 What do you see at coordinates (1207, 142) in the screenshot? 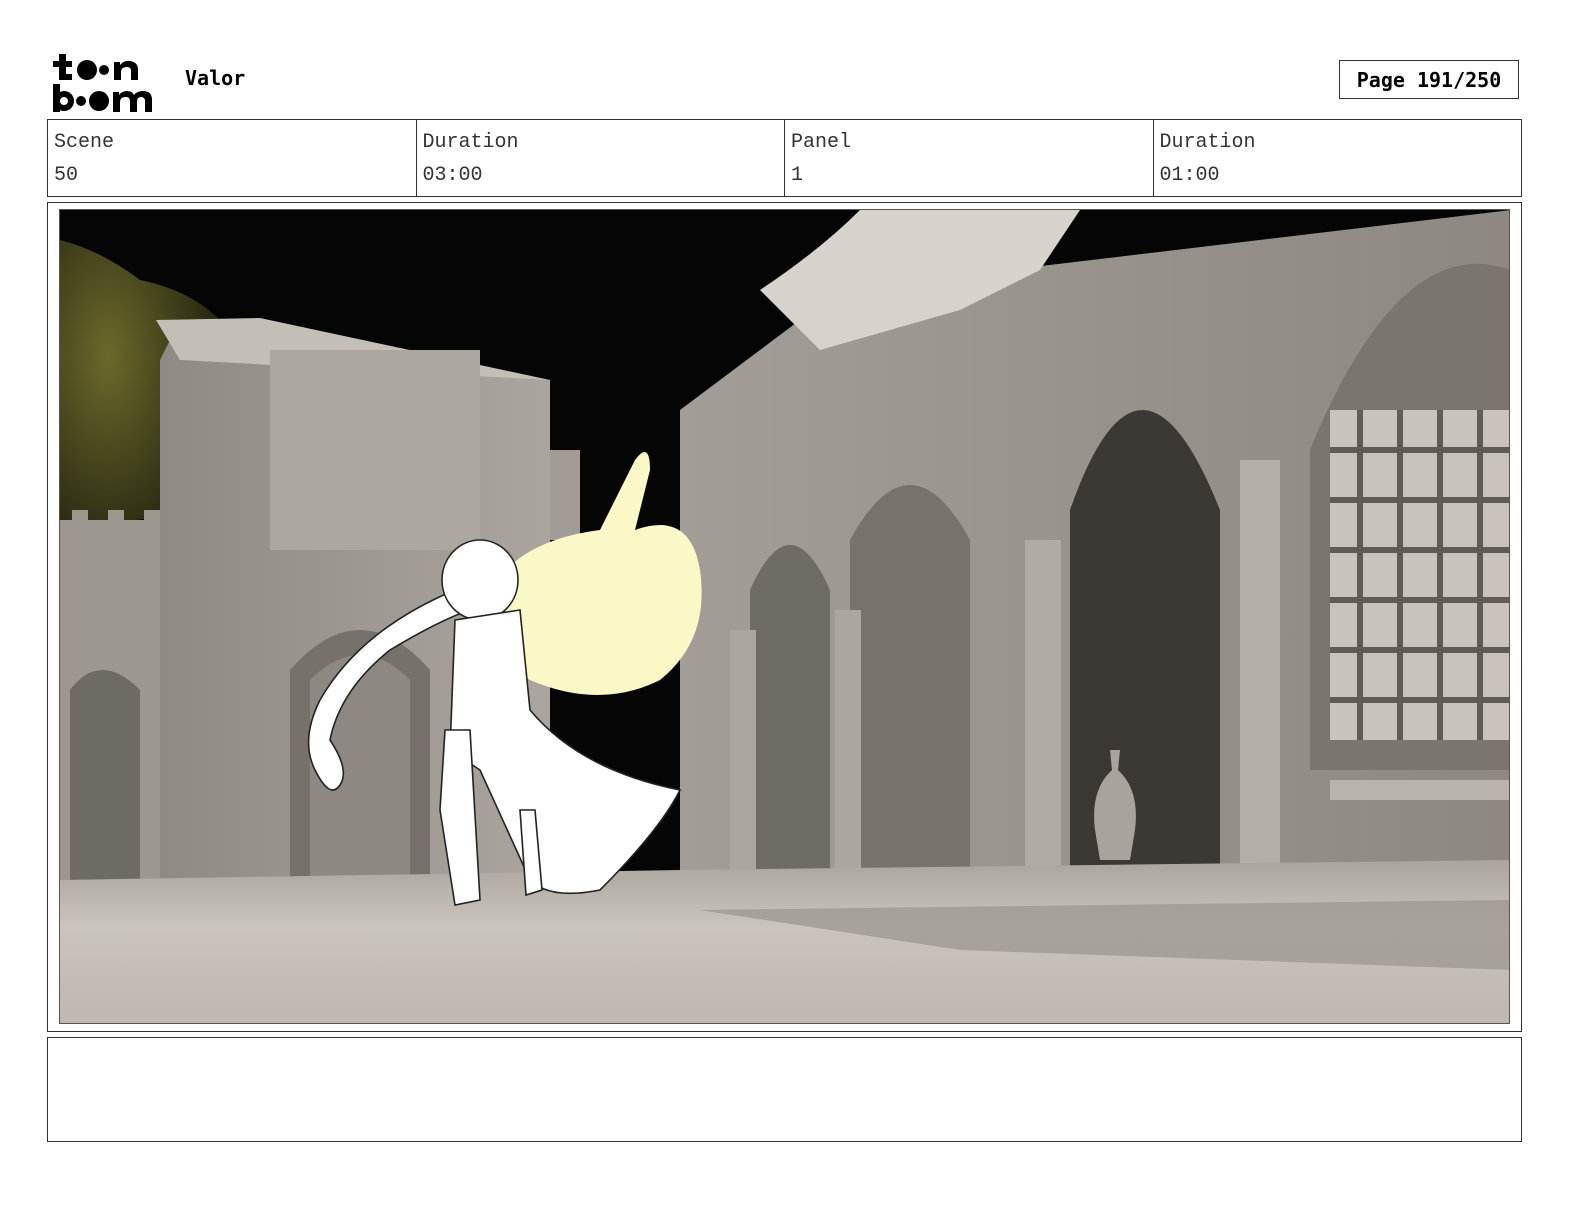
I see `panel-duration-label: Duration` at bounding box center [1207, 142].